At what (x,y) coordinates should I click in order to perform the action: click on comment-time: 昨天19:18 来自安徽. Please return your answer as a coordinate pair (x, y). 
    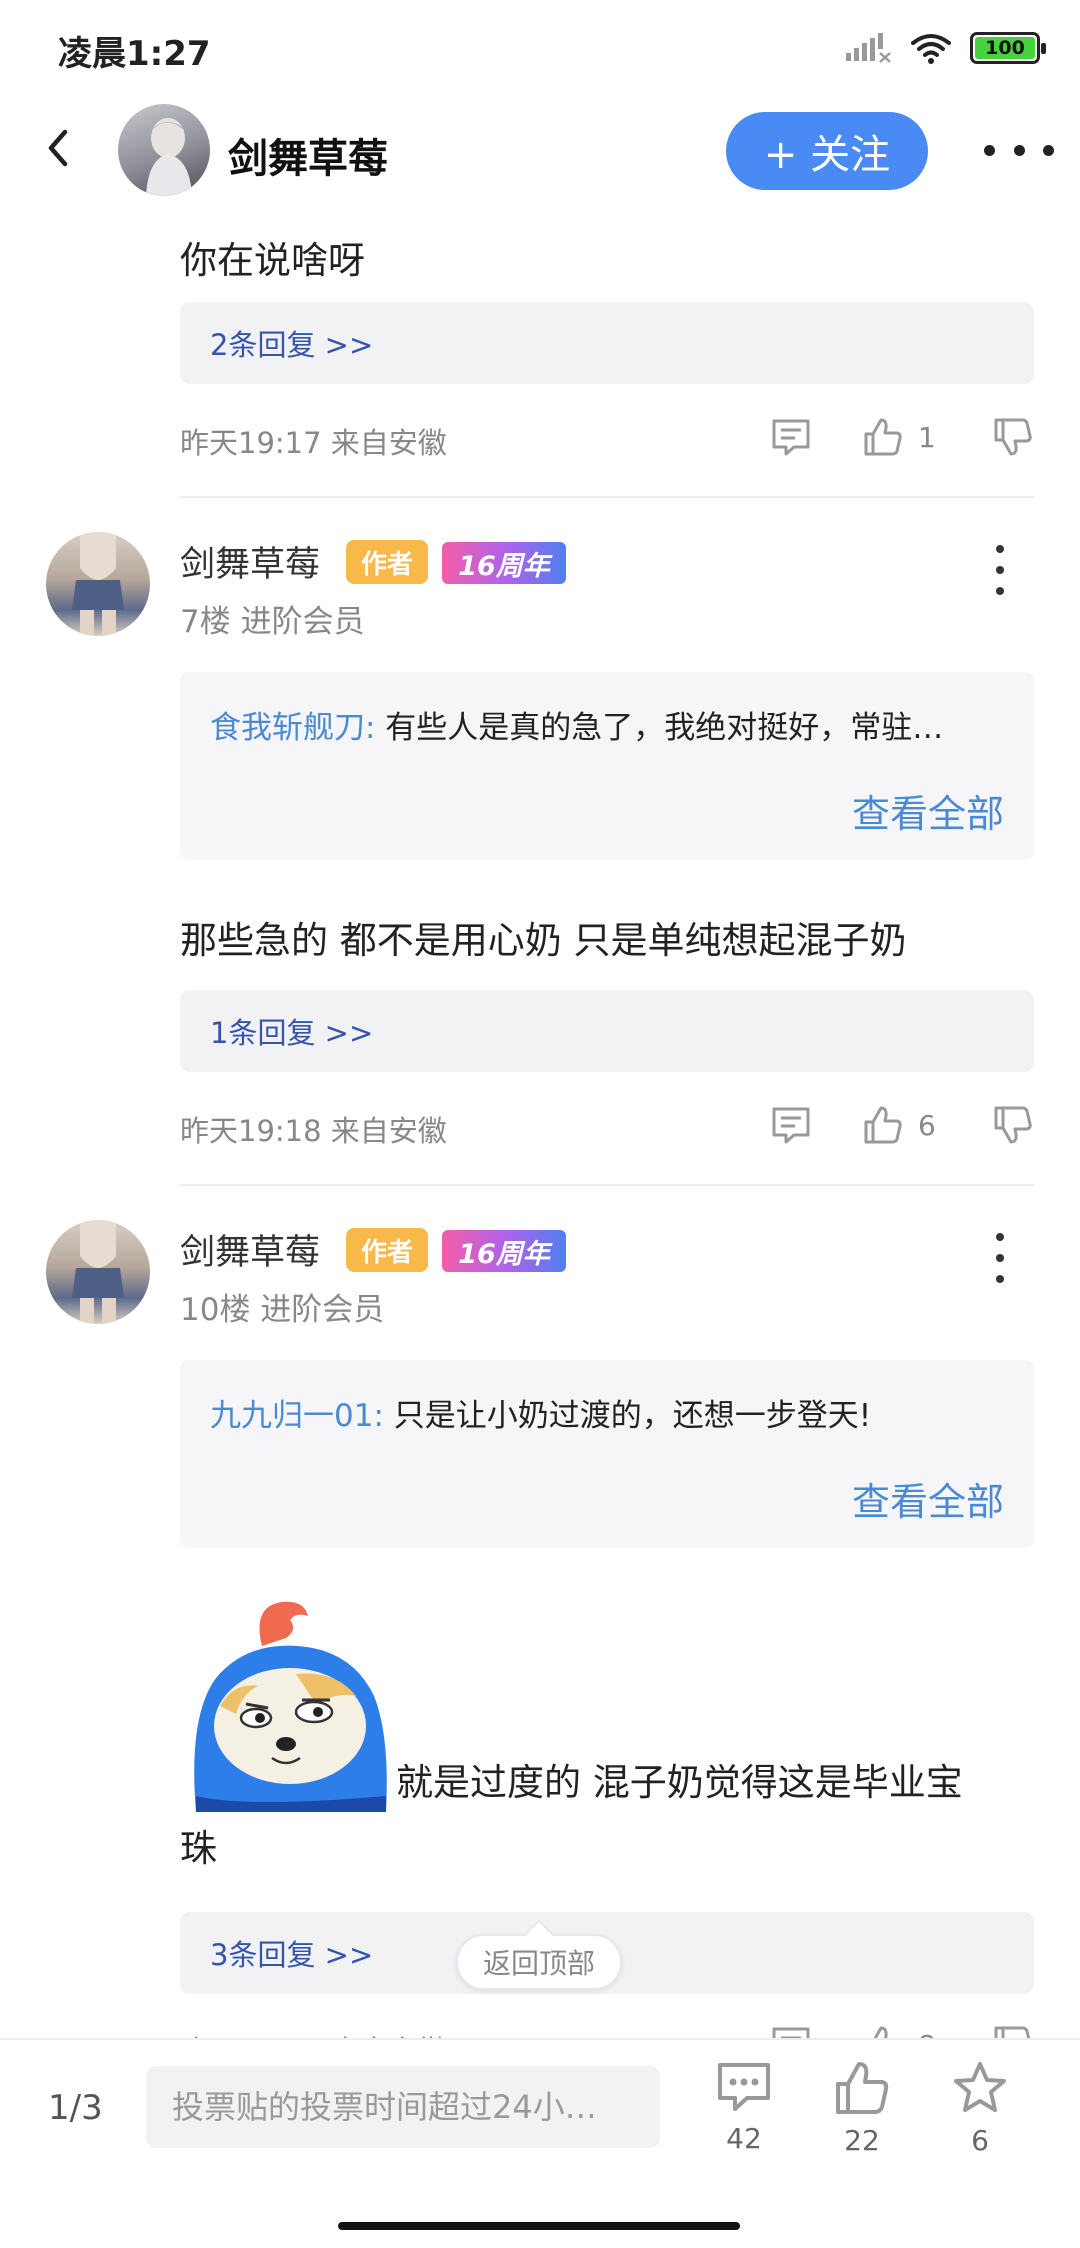
    Looking at the image, I should click on (313, 1131).